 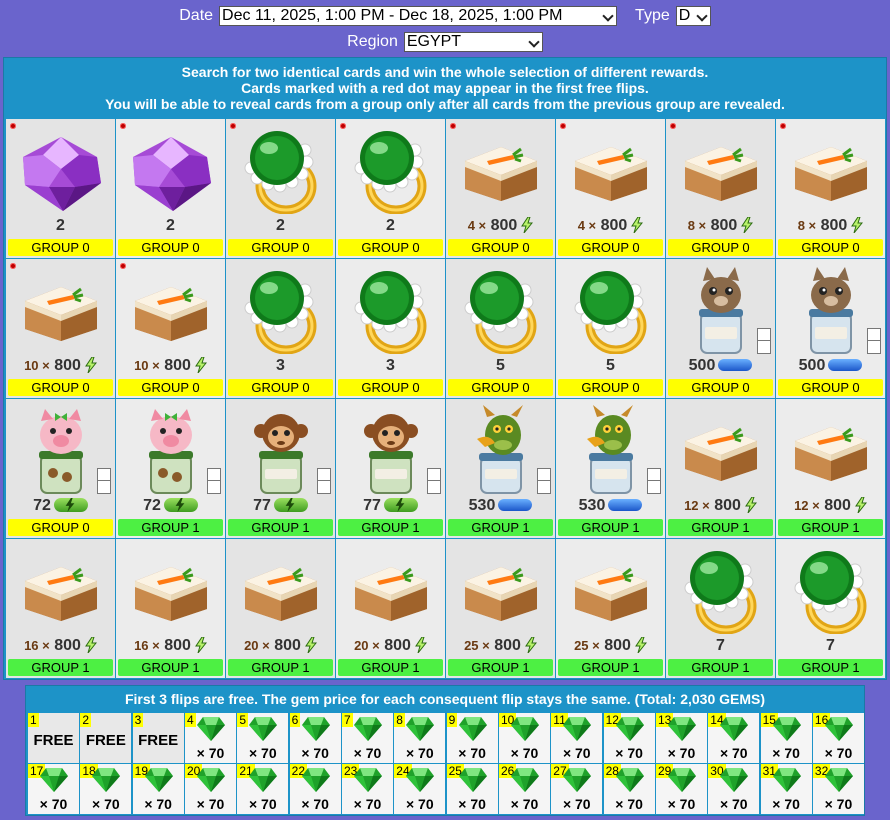 I want to click on type-select: D, so click(x=693, y=16).